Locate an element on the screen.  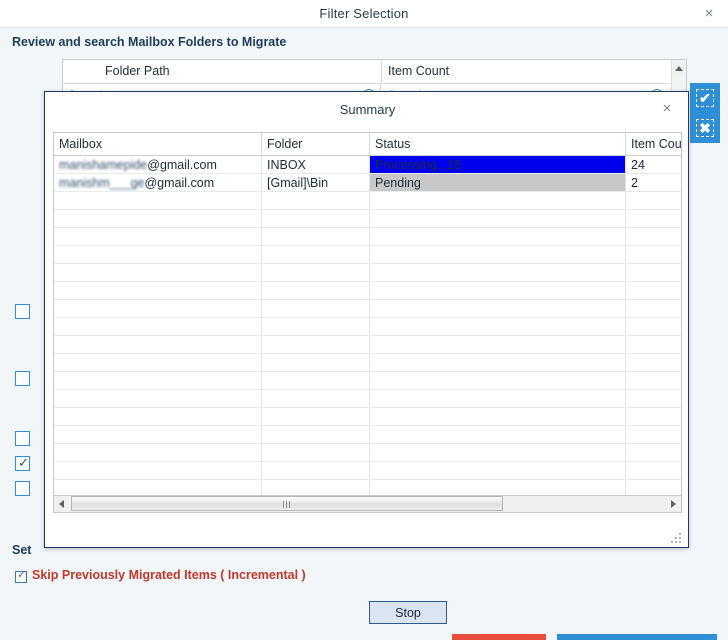
window-title: Filter Selection is located at coordinates (364, 13).